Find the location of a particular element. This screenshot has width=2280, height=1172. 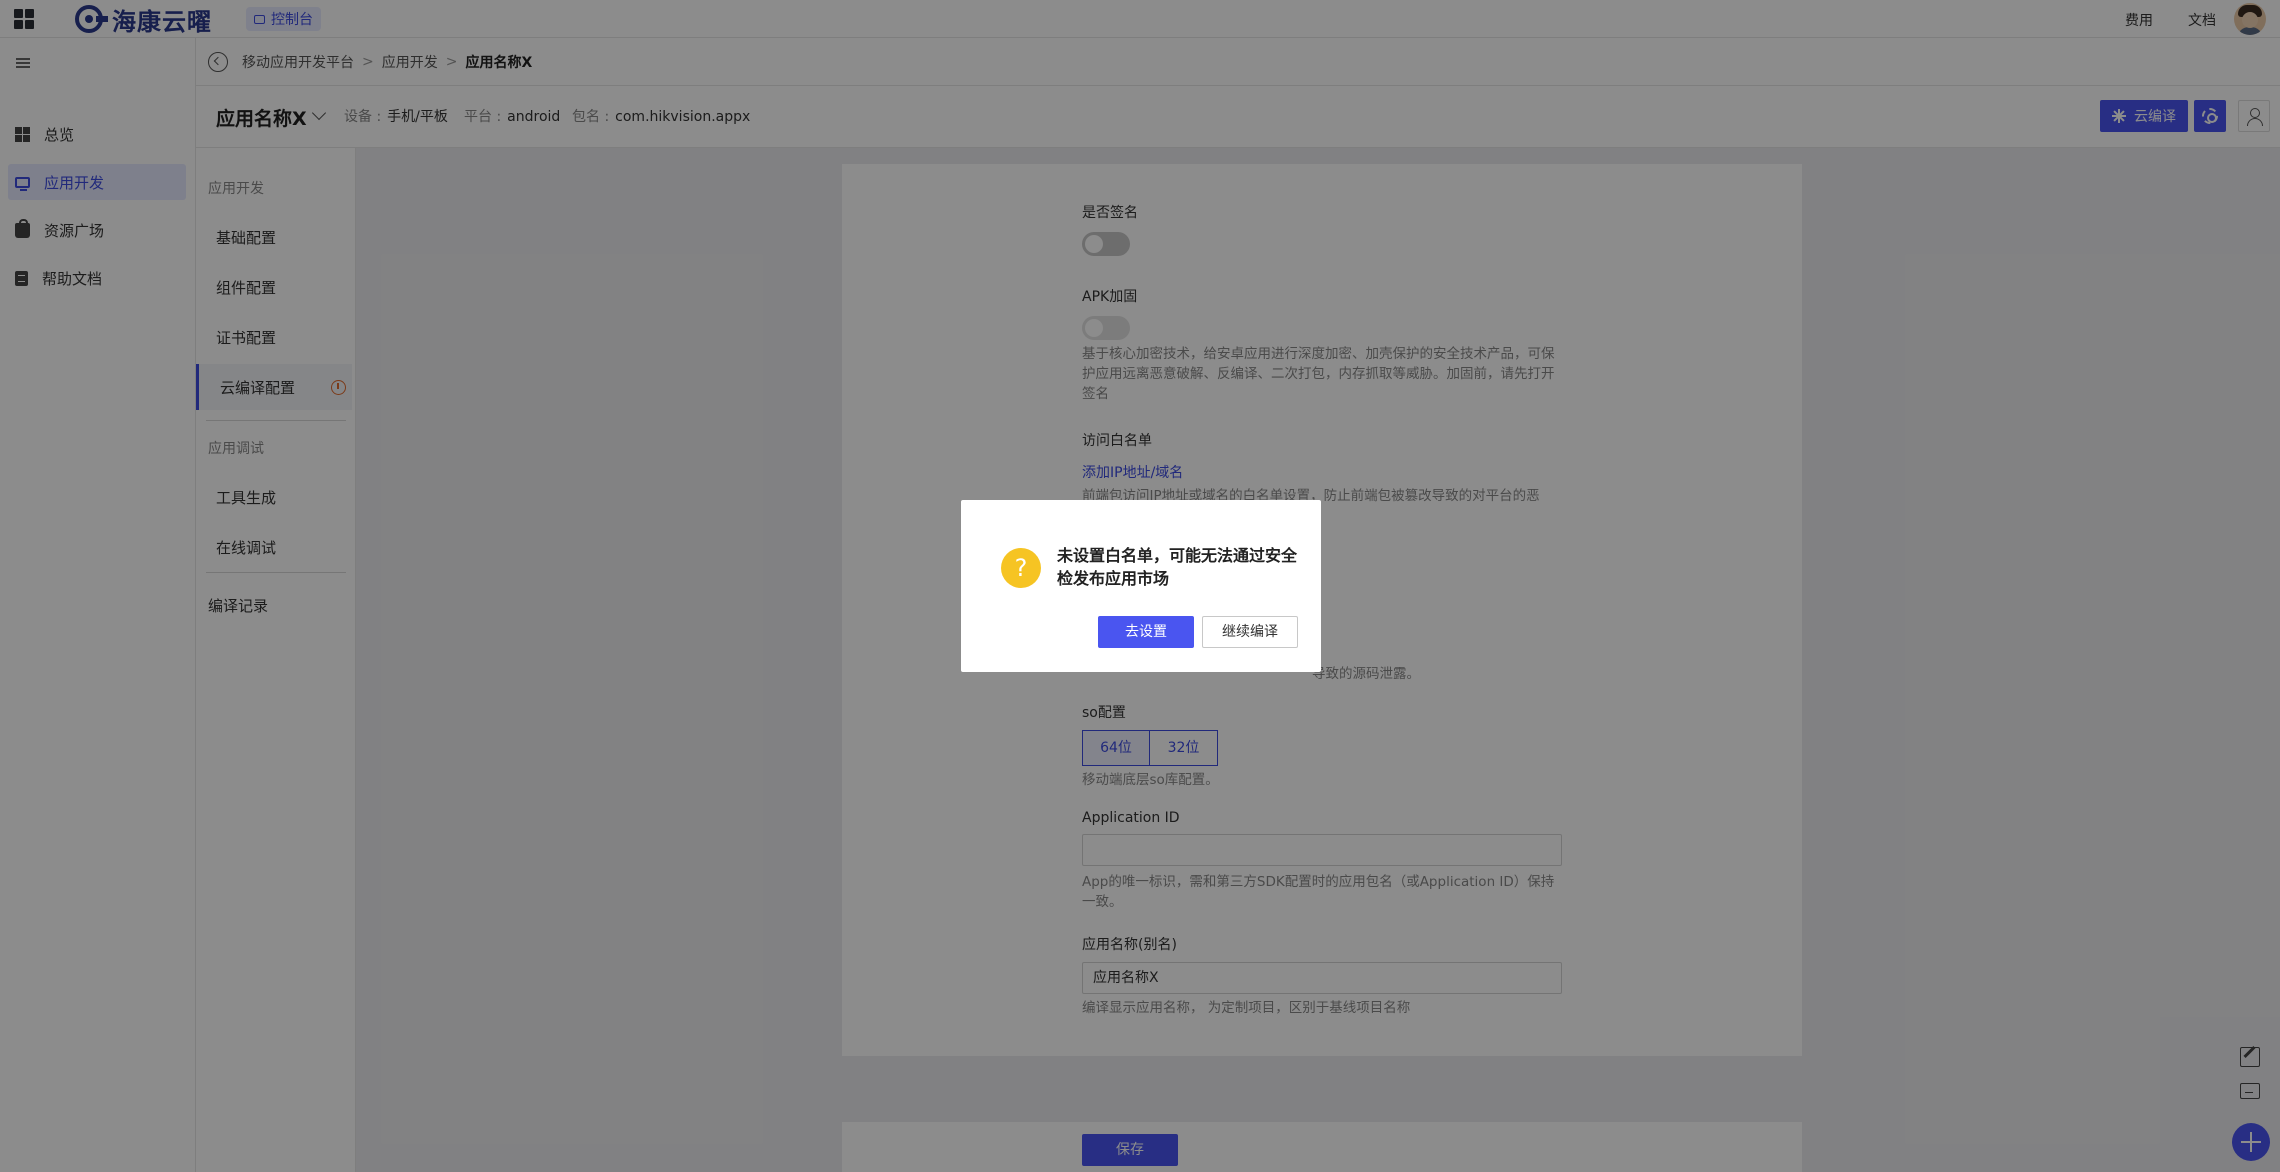

continue-build-button: 继续编译 is located at coordinates (1250, 632).